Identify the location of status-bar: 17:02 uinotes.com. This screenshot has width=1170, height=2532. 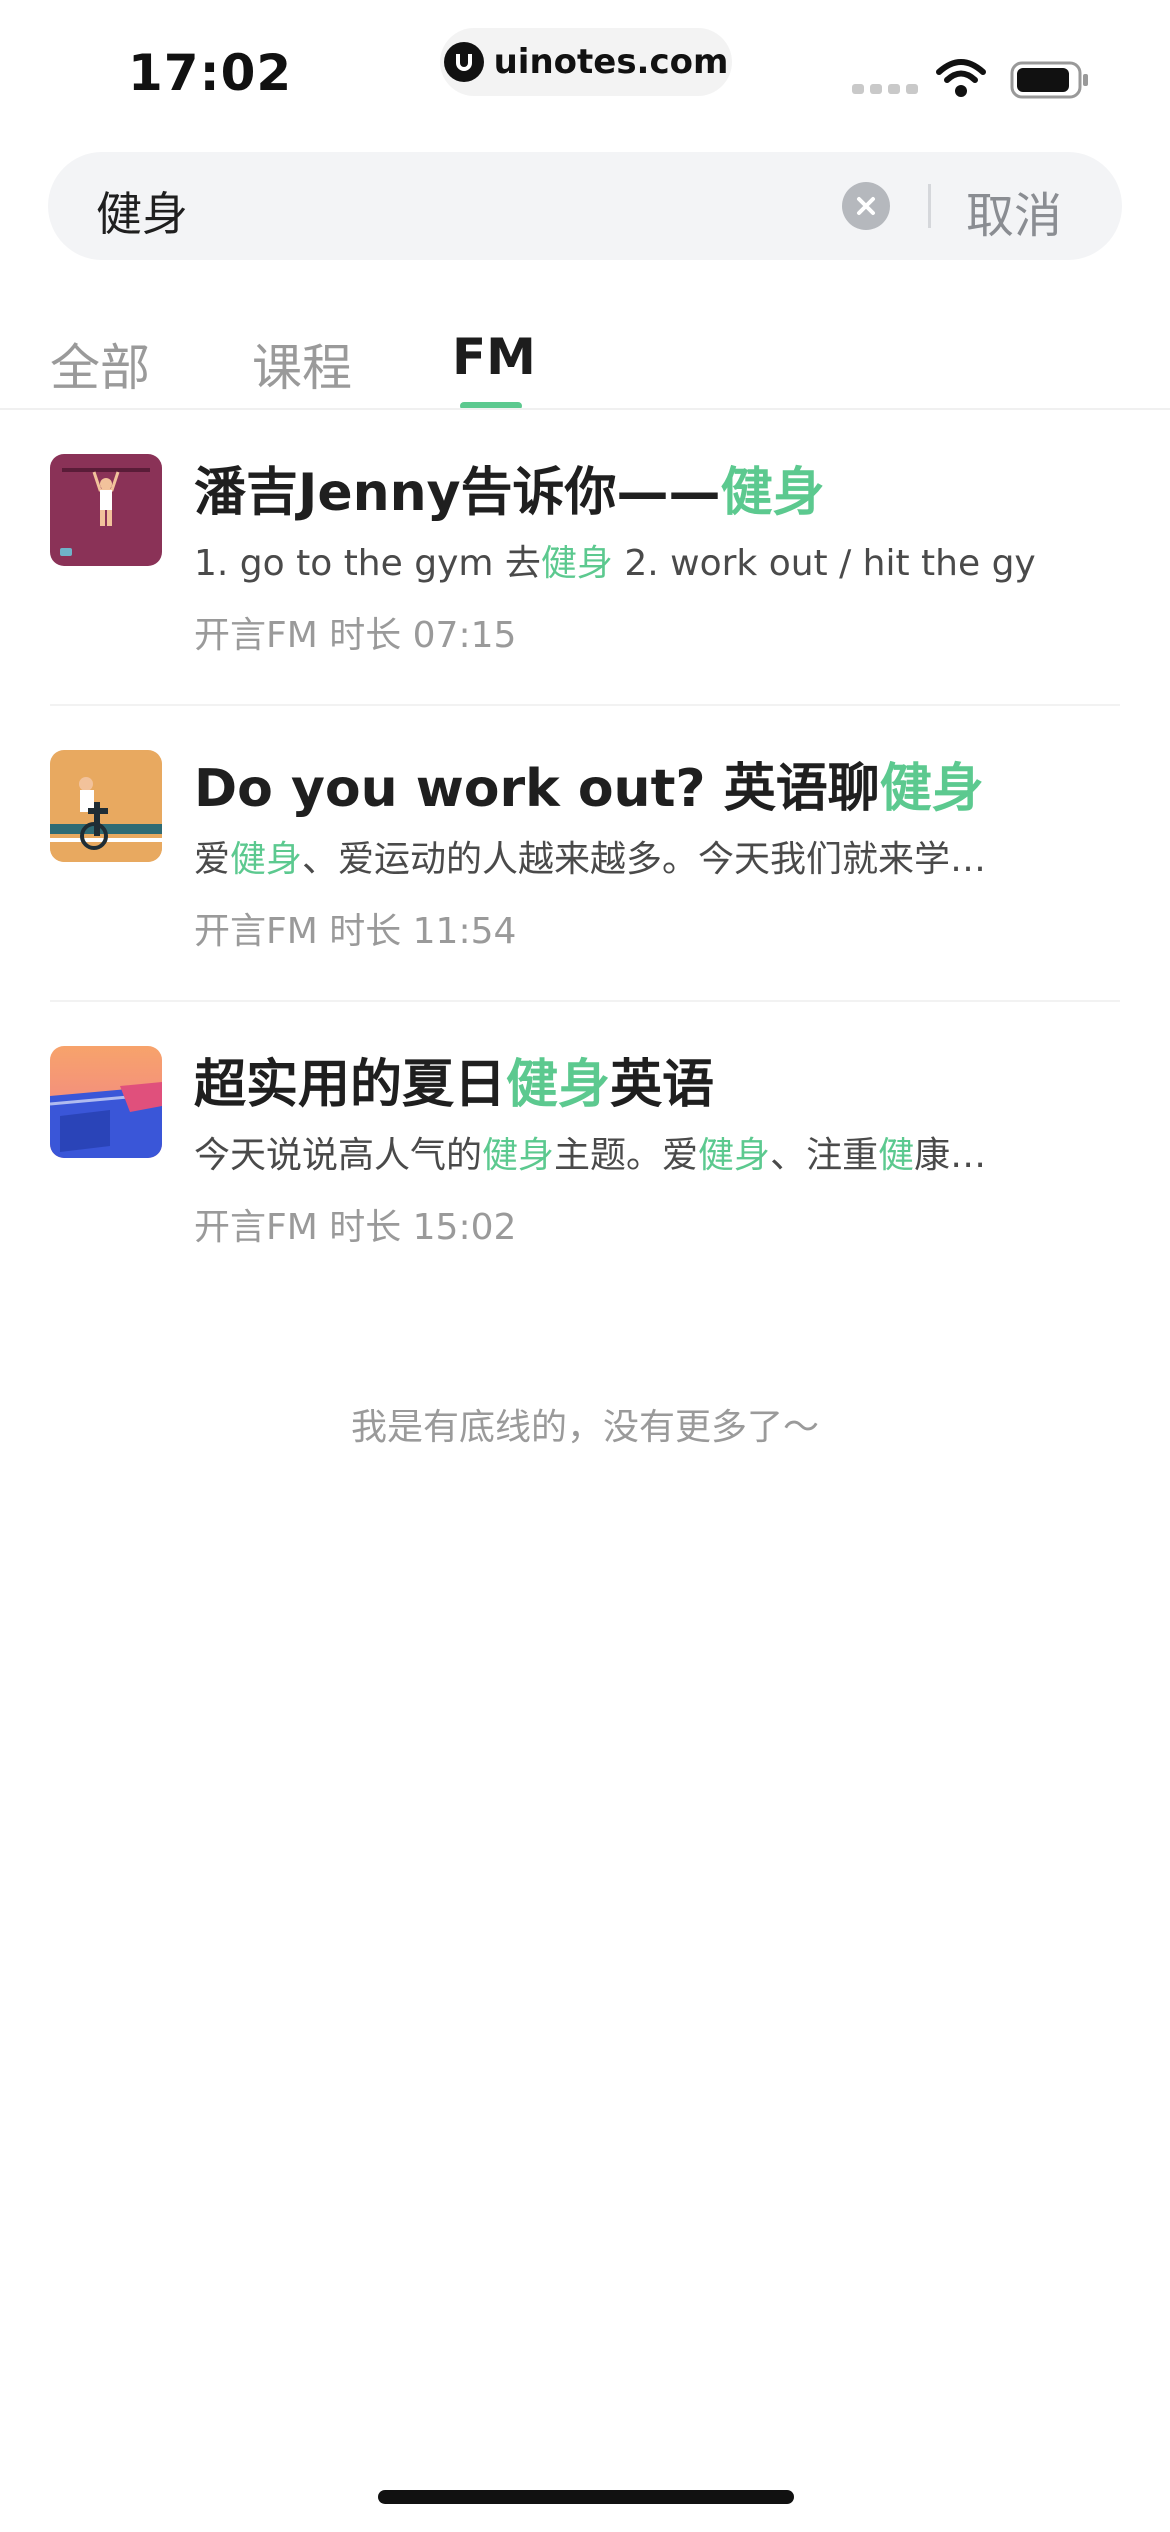
(585, 70).